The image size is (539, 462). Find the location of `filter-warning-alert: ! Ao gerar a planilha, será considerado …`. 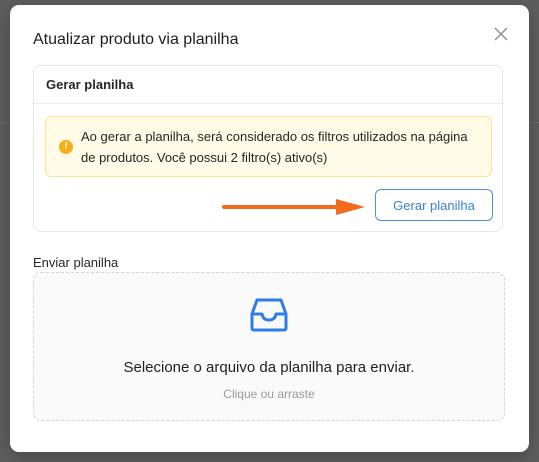

filter-warning-alert: ! Ao gerar a planilha, será considerado … is located at coordinates (268, 146).